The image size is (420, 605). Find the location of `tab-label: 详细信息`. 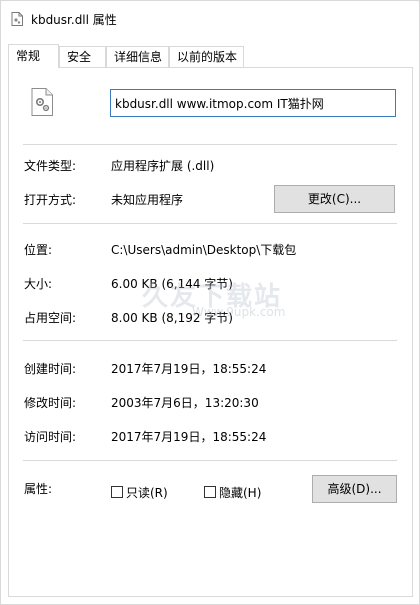

tab-label: 详细信息 is located at coordinates (138, 57).